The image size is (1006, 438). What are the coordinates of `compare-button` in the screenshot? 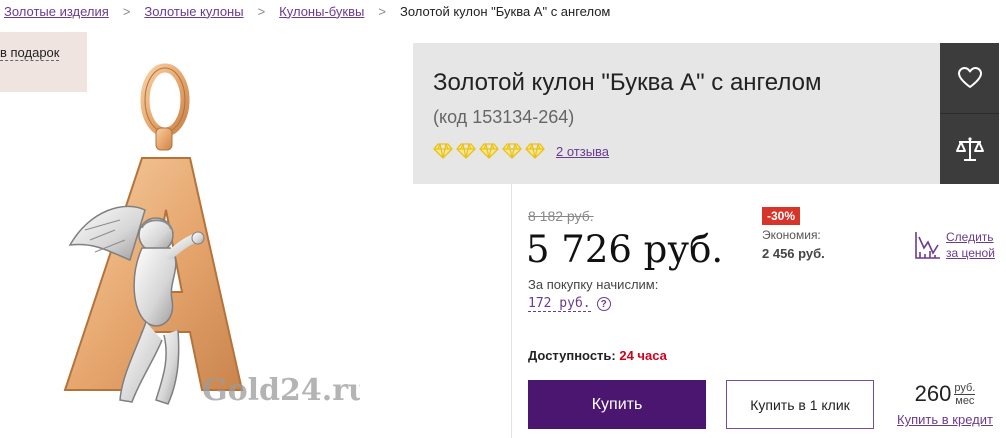 It's located at (969, 148).